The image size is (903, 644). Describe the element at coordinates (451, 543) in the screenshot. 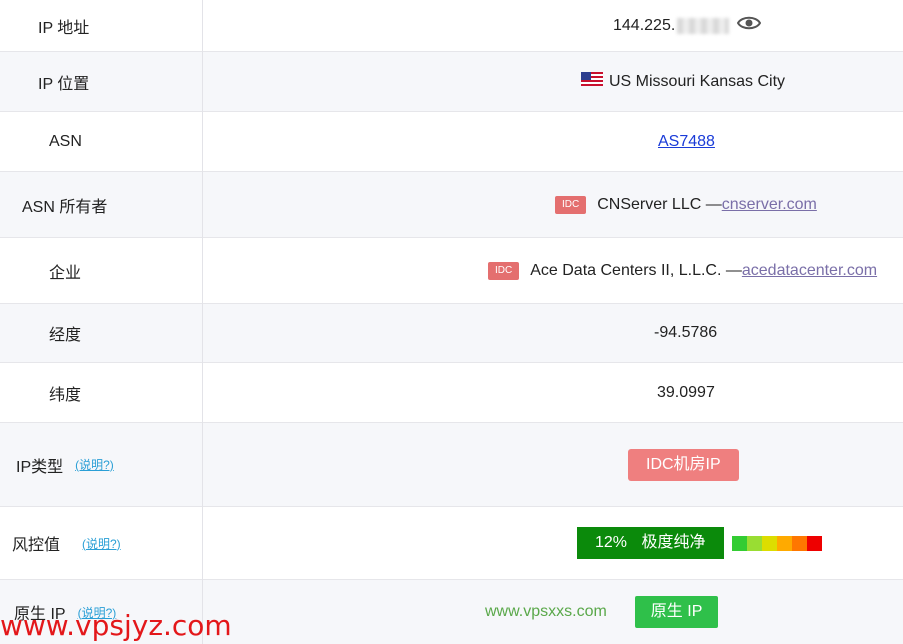

I see `row-risk-score: 风控值 (说明?) 12% 极度纯净` at that location.